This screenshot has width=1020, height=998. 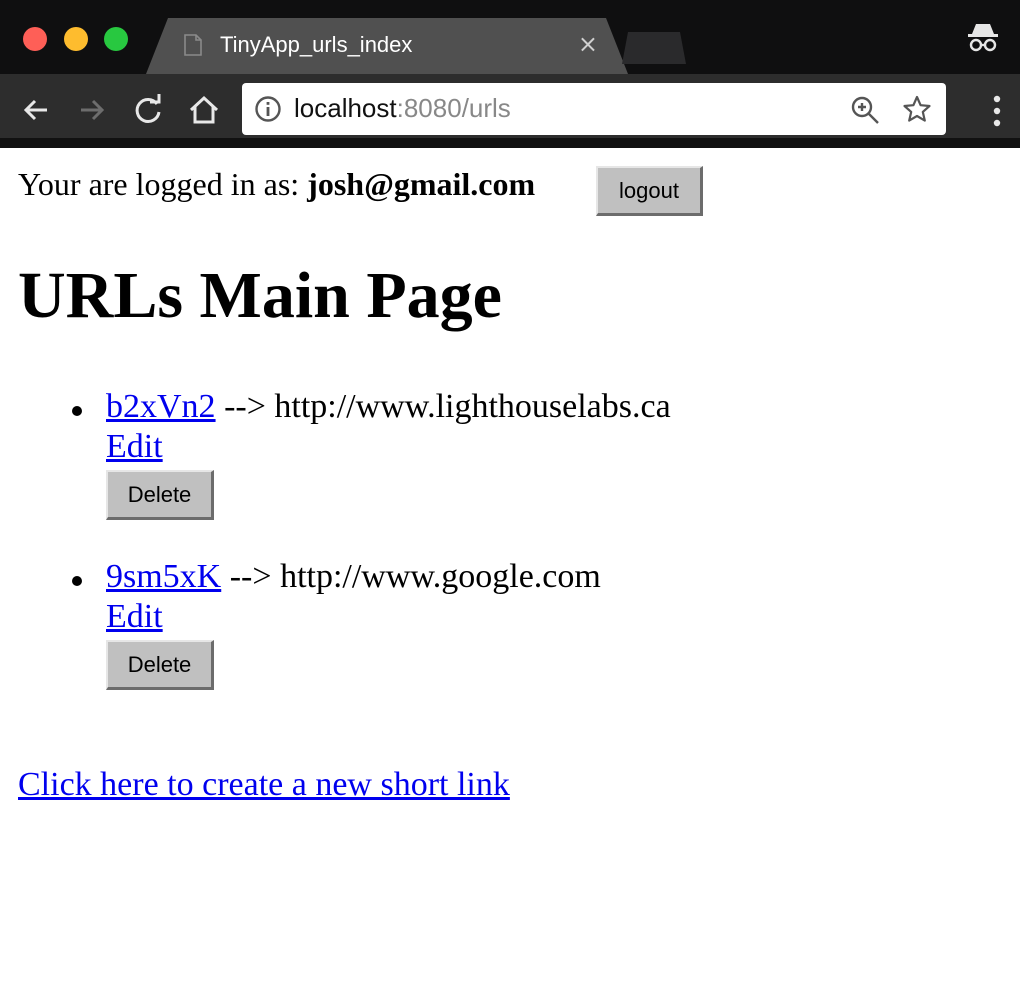 What do you see at coordinates (193, 45) in the screenshot?
I see `page-icon` at bounding box center [193, 45].